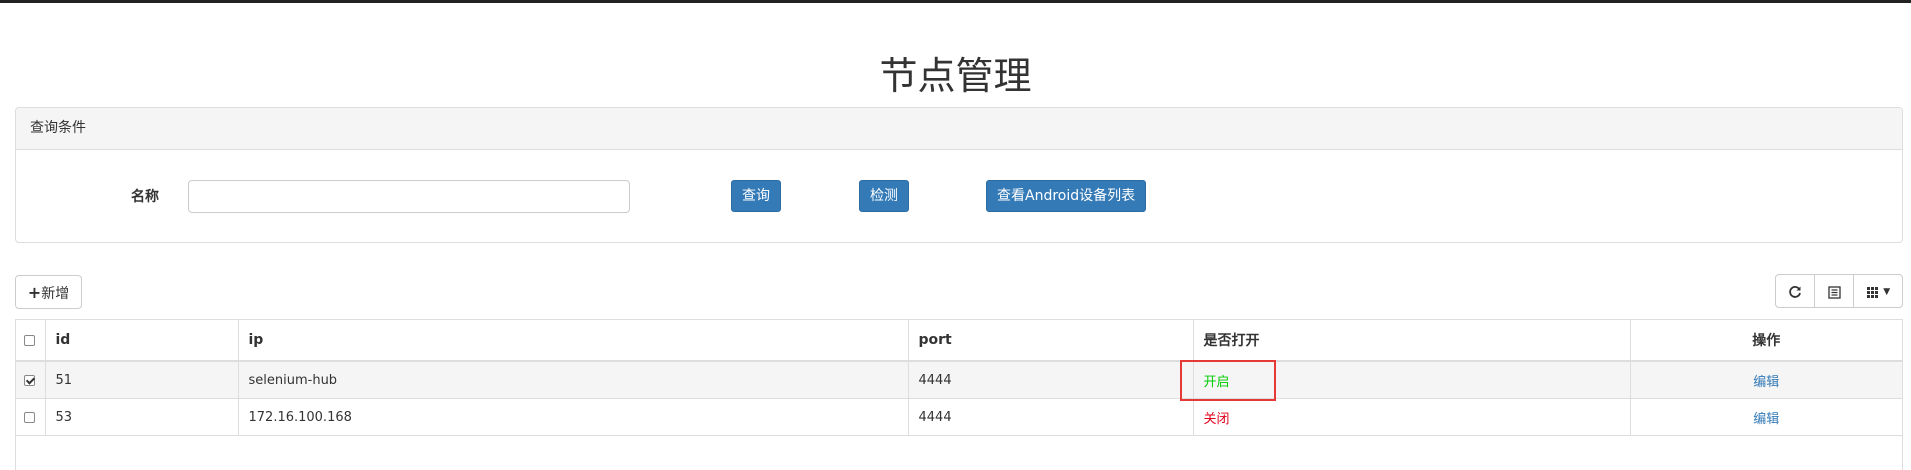 The image size is (1911, 470). I want to click on table-row: 53 172.16.100.168 4444 关闭 编辑, so click(959, 417).